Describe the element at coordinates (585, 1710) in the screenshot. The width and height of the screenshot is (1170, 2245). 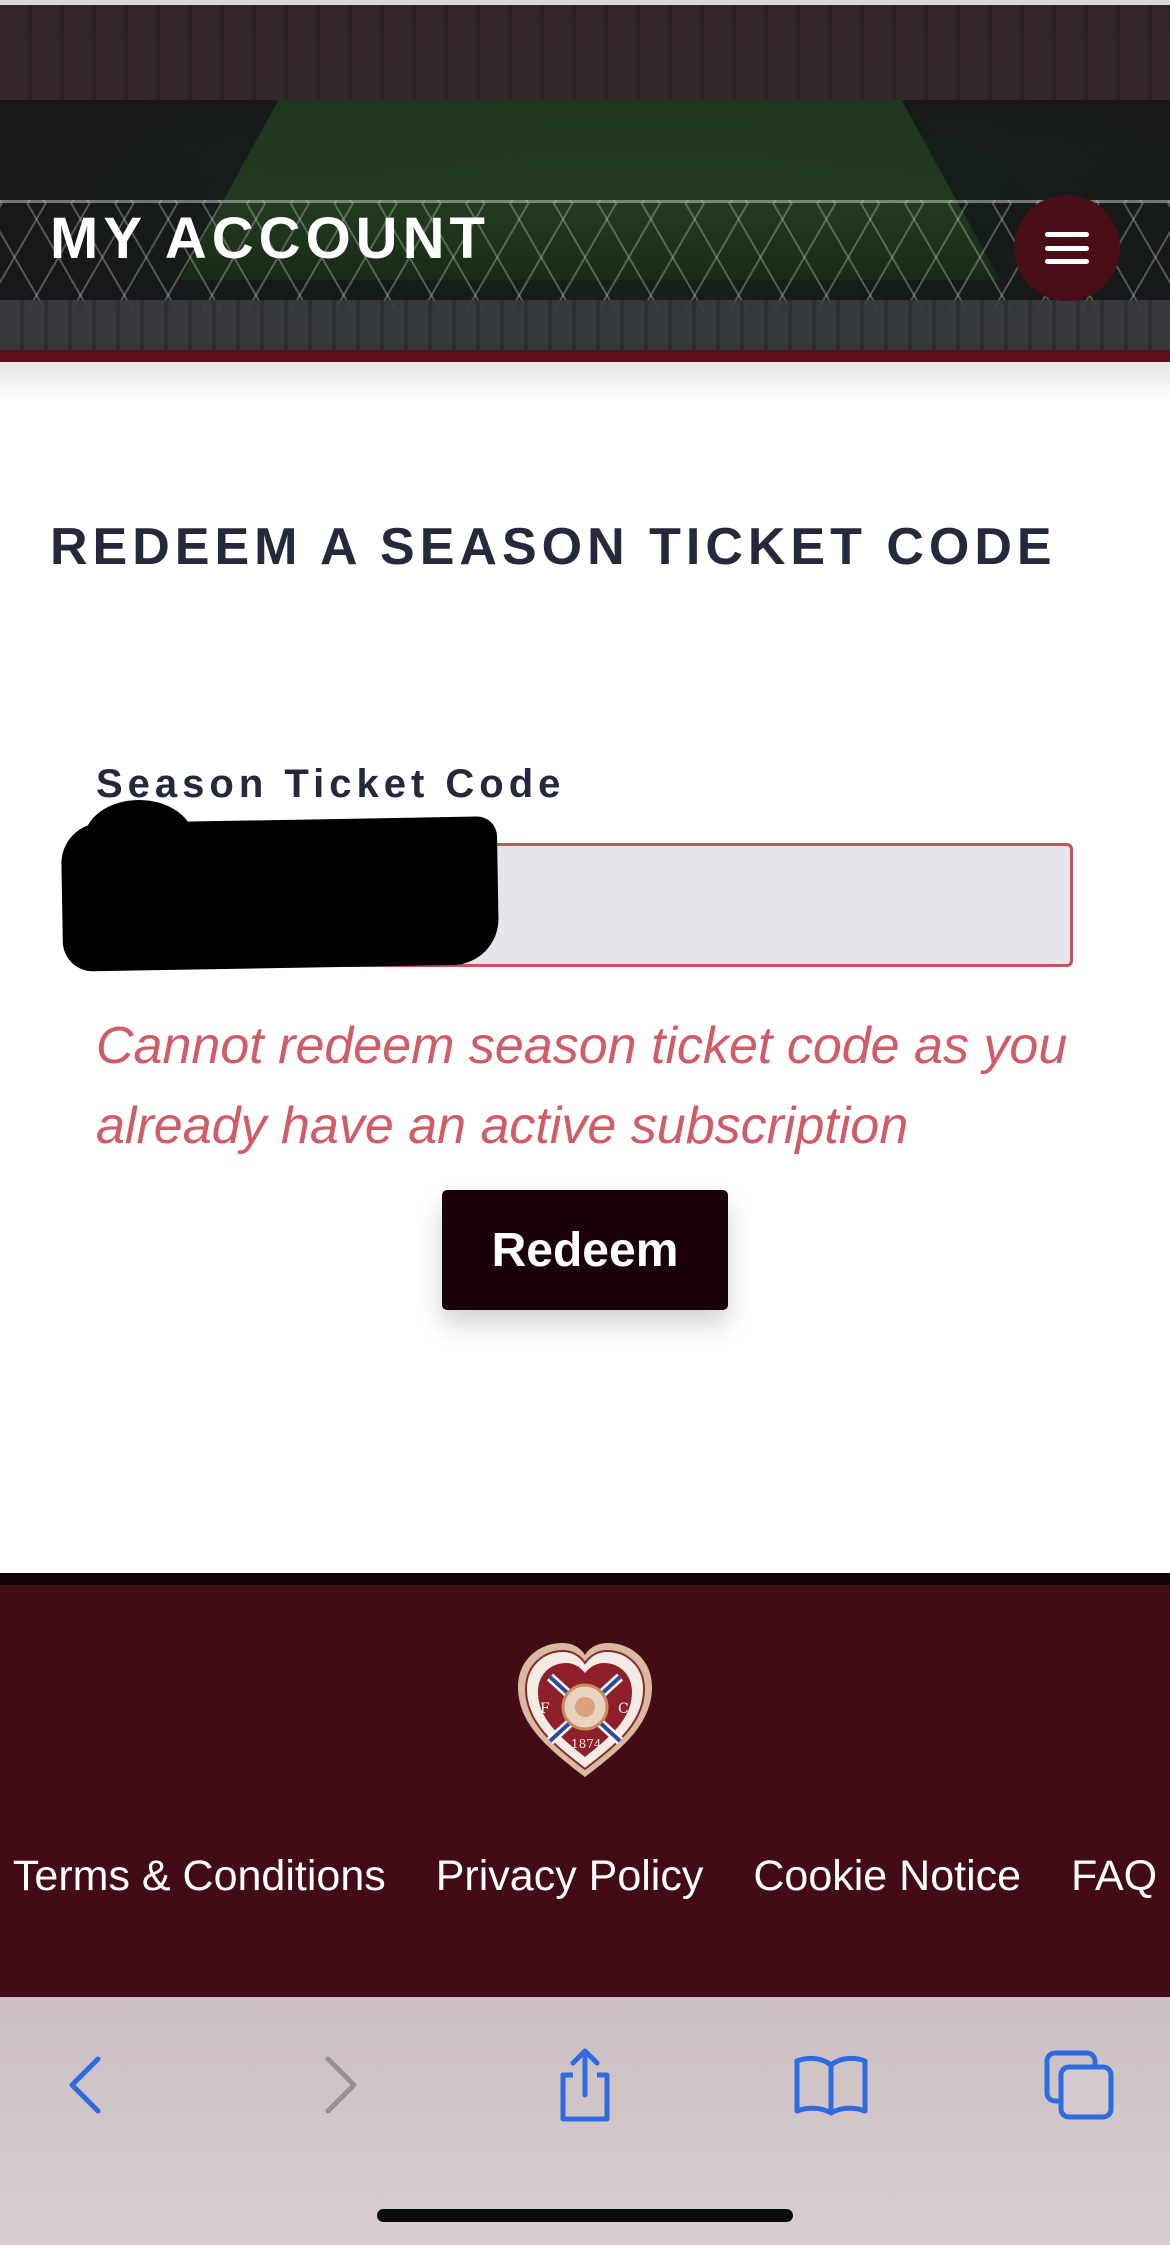
I see `club-crest-logo: H M F C 1874` at that location.